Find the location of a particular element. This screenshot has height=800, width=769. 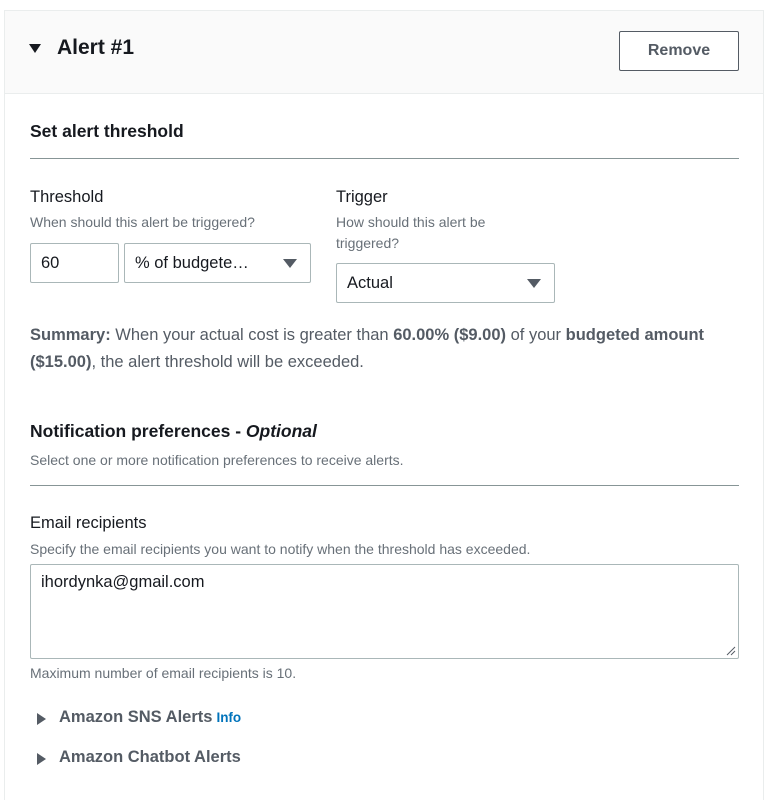

sns-alerts-label: Amazon SNS Alerts Info is located at coordinates (150, 717).